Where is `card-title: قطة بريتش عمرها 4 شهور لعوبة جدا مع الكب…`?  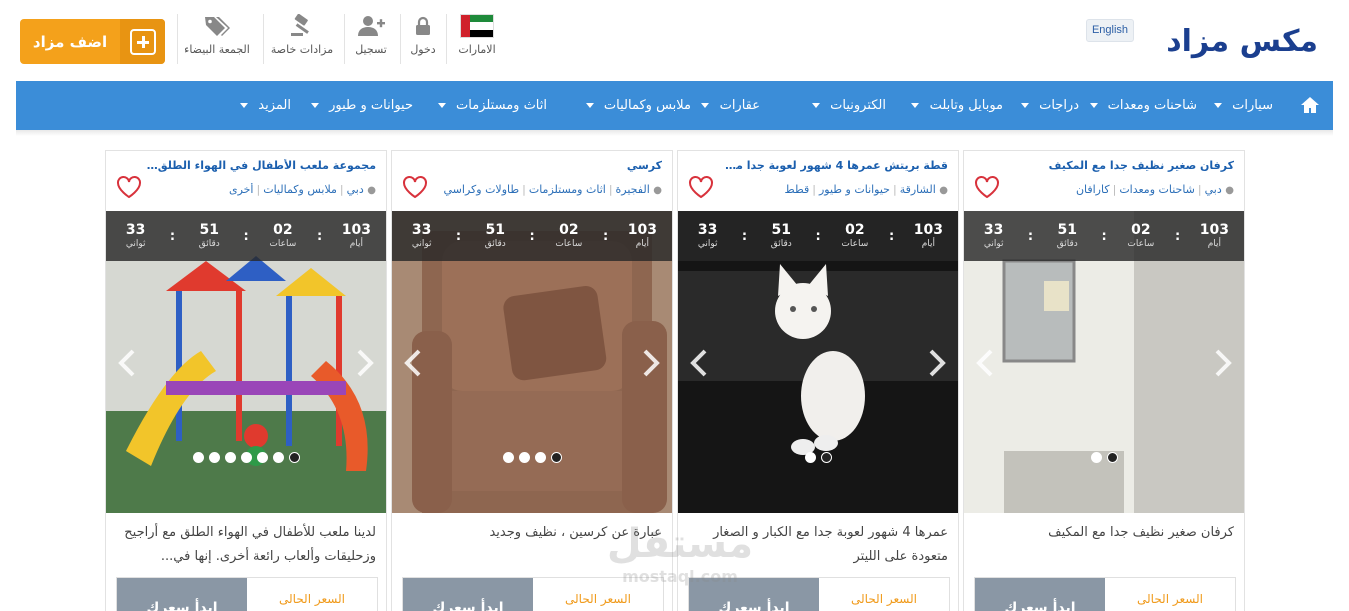 card-title: قطة بريتش عمرها 4 شهور لعوبة جدا مع الكب… is located at coordinates (833, 165).